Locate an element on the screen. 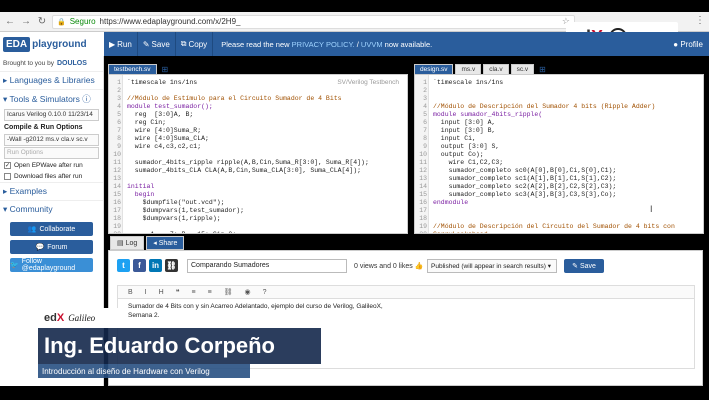 Image resolution: width=709 pixels, height=400 pixels. run-button: ▶ Run is located at coordinates (121, 44).